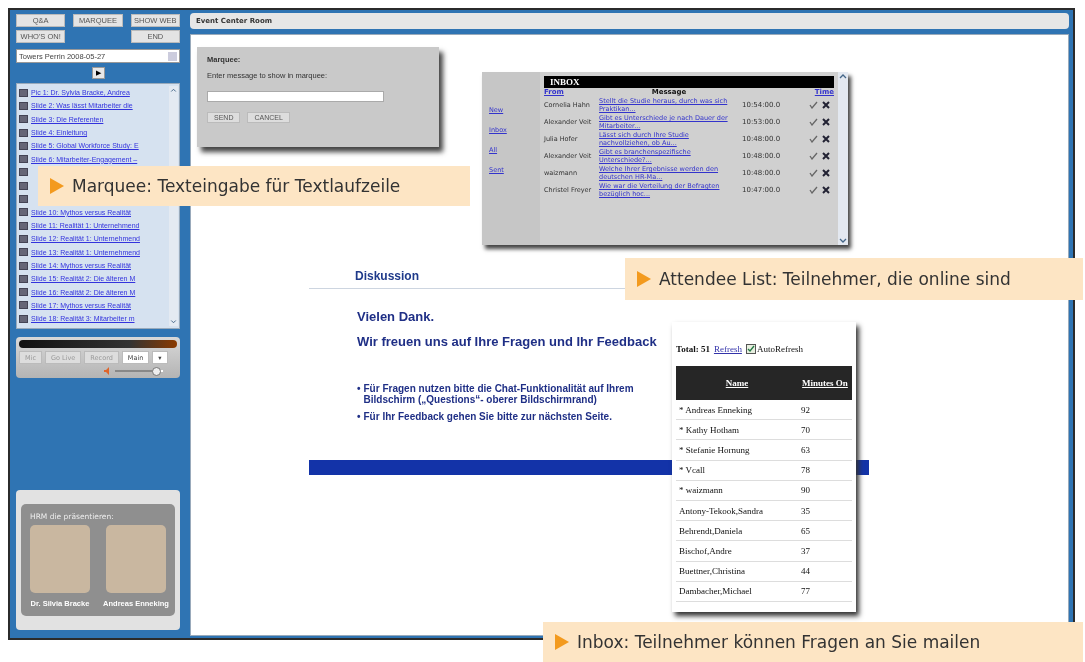  What do you see at coordinates (737, 591) in the screenshot?
I see `attendee-name: Dambacher,Michael` at bounding box center [737, 591].